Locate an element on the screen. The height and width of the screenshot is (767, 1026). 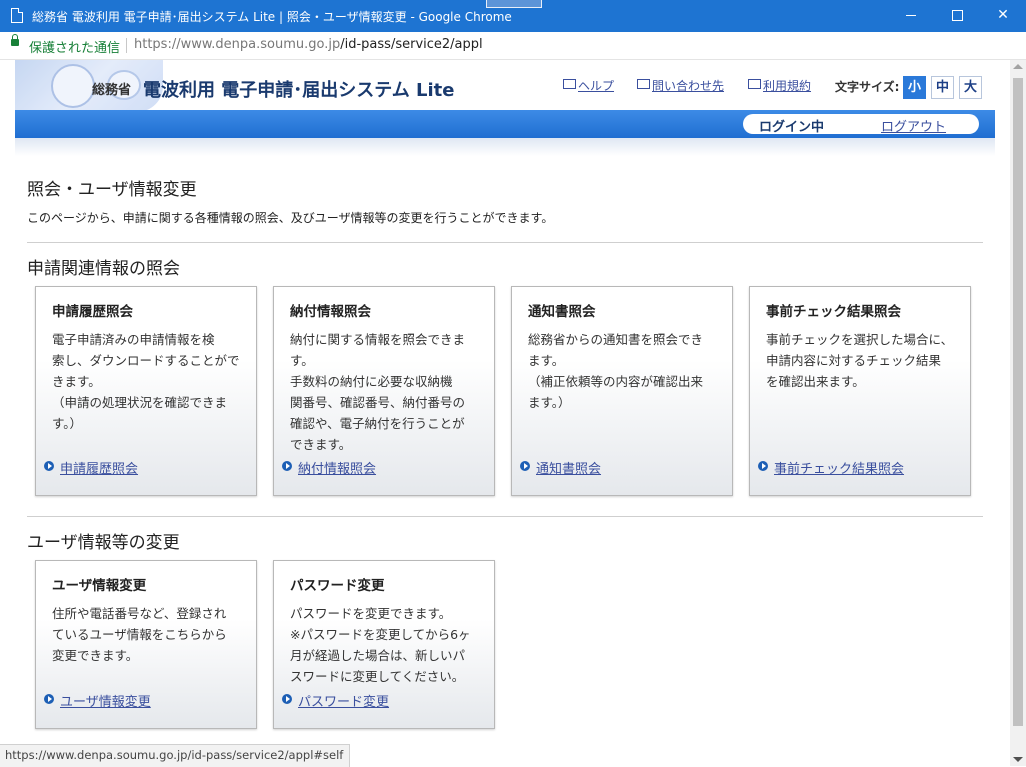
scroll-up-arrow-icon is located at coordinates (1018, 66).